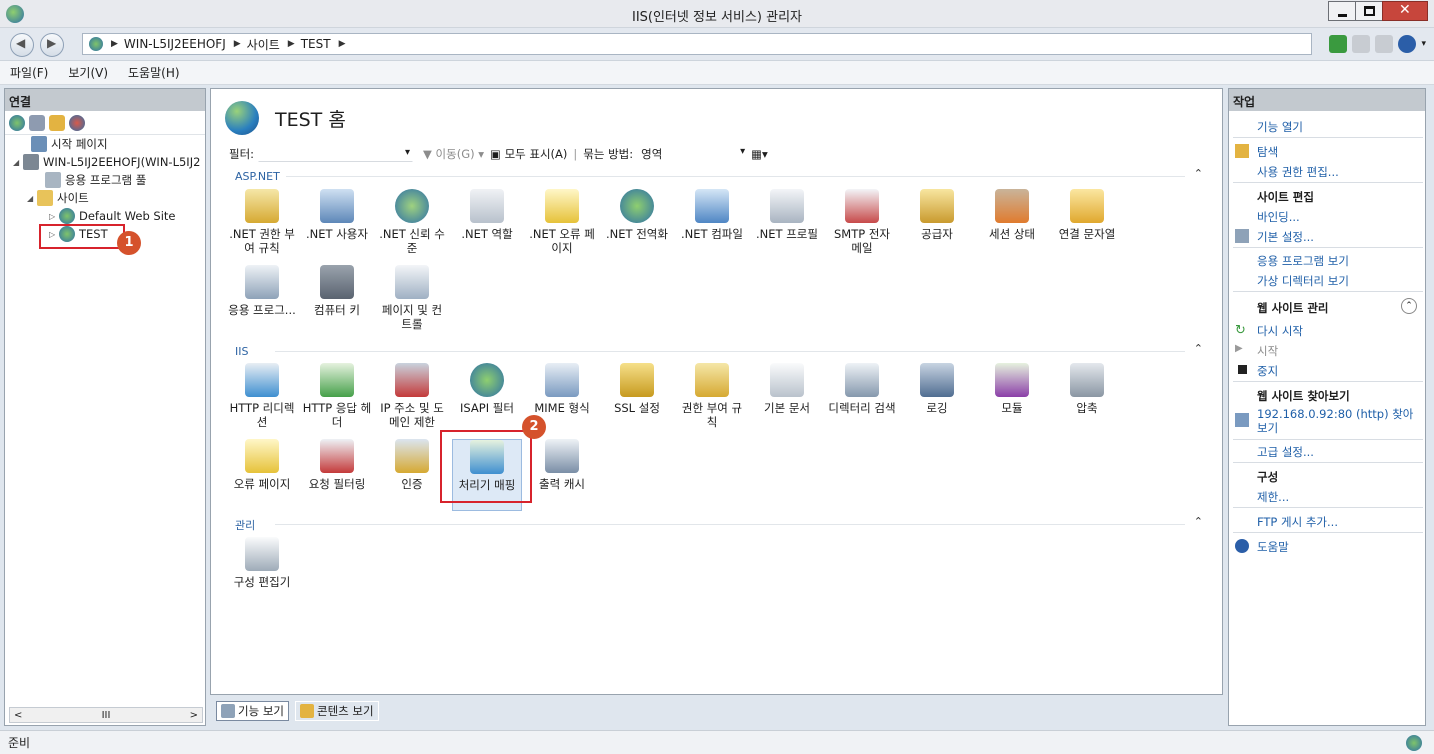 Image resolution: width=1434 pixels, height=754 pixels. I want to click on features-view-tab: 기능 보기, so click(252, 711).